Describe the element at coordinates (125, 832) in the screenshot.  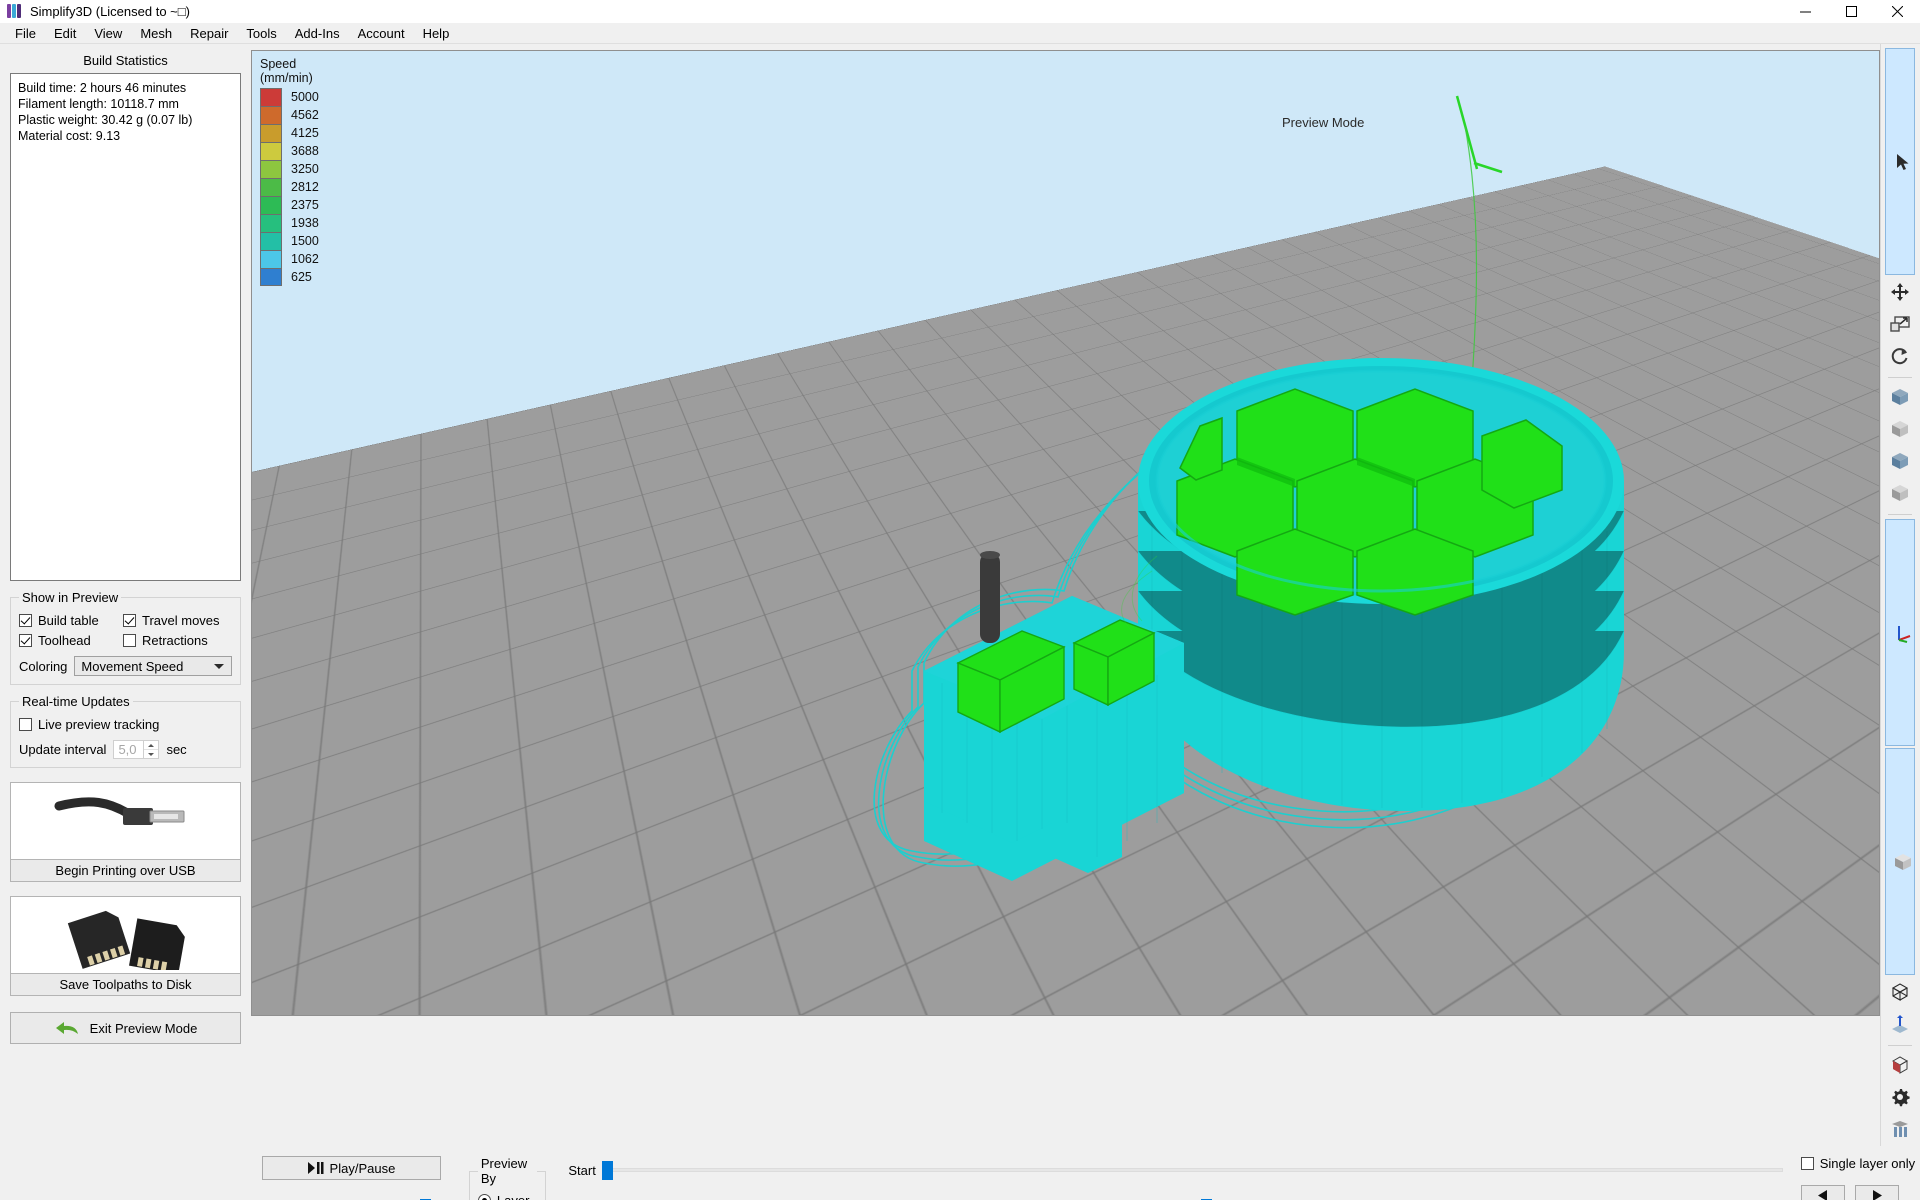
I see `begin-printing-over-usb-button: Begin Printing over USB` at that location.